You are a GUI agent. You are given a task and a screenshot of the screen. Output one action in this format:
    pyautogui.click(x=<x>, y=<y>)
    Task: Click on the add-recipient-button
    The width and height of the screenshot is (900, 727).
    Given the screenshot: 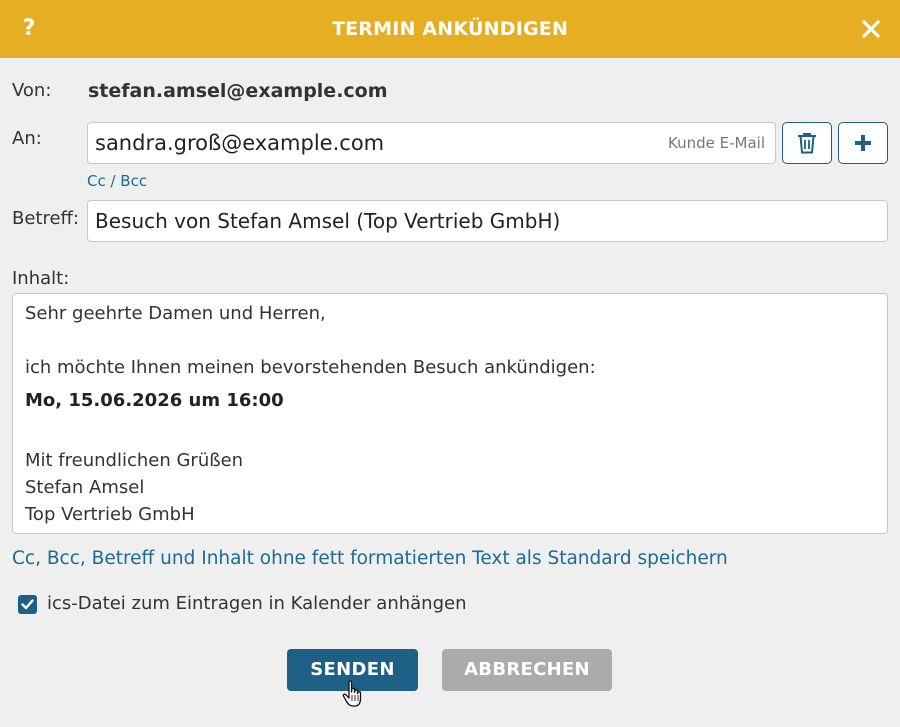 What is the action you would take?
    pyautogui.click(x=863, y=143)
    